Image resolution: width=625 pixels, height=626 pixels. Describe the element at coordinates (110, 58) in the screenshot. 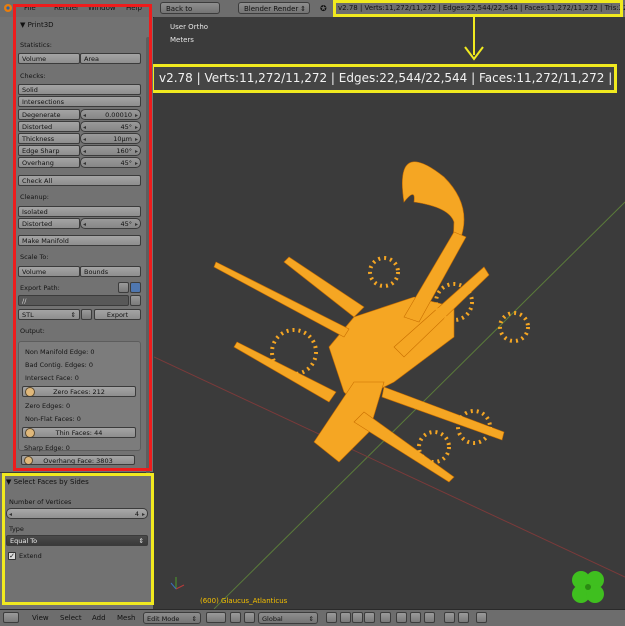

I see `area-stat-button: Area` at that location.